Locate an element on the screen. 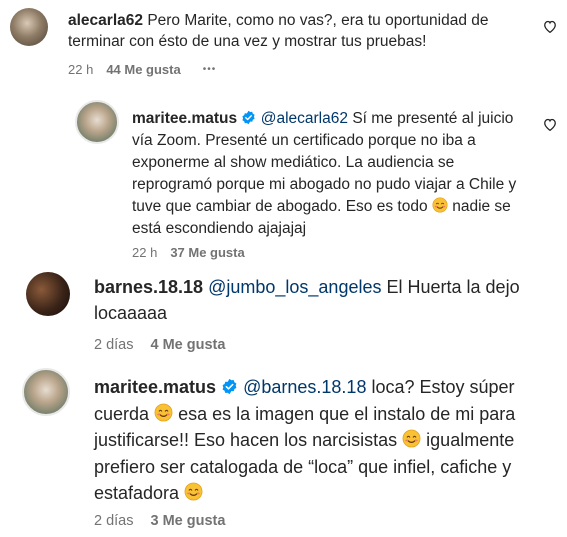 The width and height of the screenshot is (567, 537). username-link: barnes.18.18 is located at coordinates (148, 287).